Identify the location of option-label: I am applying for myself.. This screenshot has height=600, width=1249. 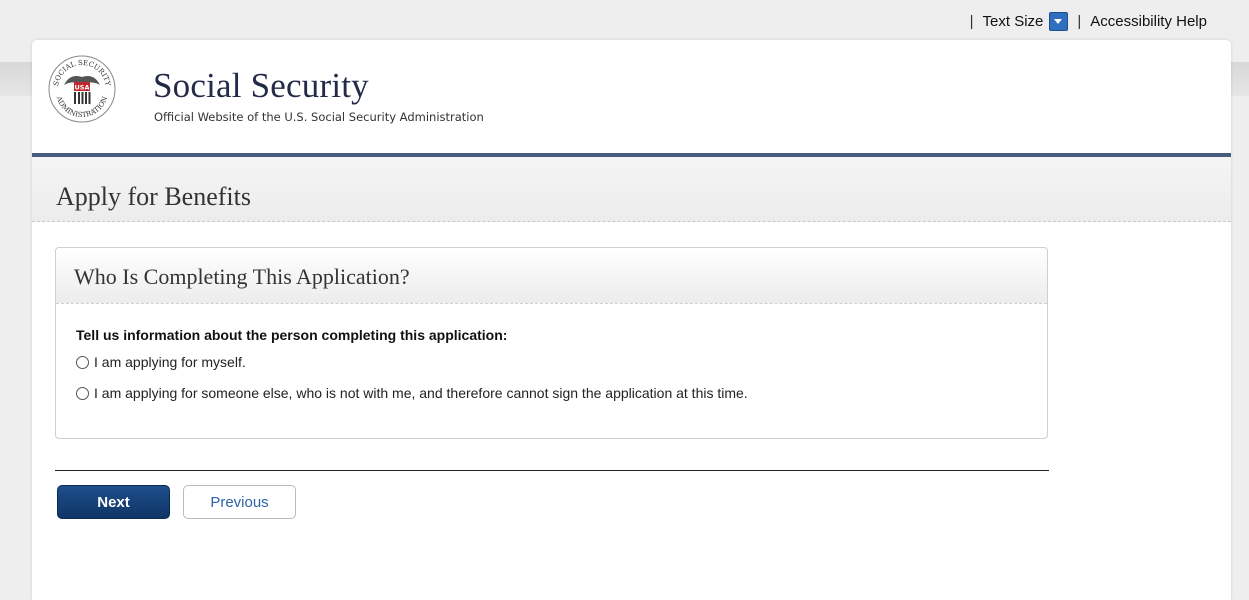
(170, 362).